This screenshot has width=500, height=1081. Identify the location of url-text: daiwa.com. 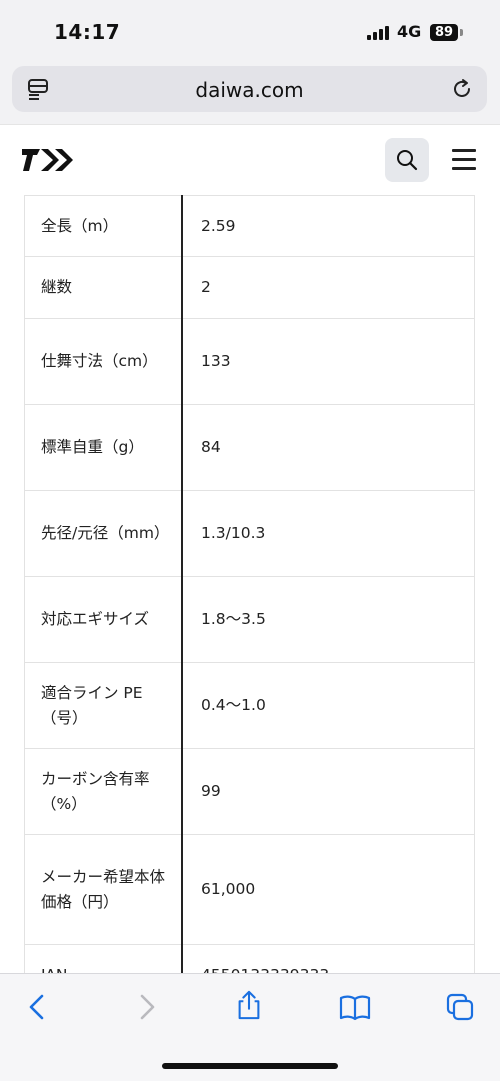
(249, 90).